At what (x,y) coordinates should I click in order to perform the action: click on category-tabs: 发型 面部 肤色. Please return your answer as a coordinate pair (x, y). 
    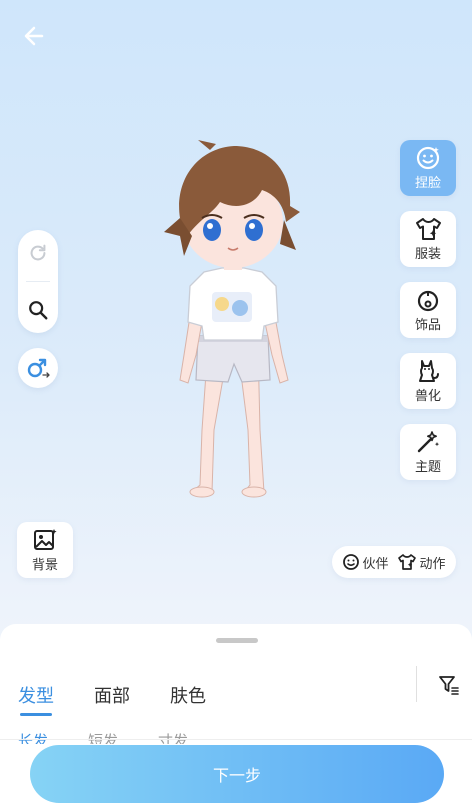
    Looking at the image, I should click on (132, 699).